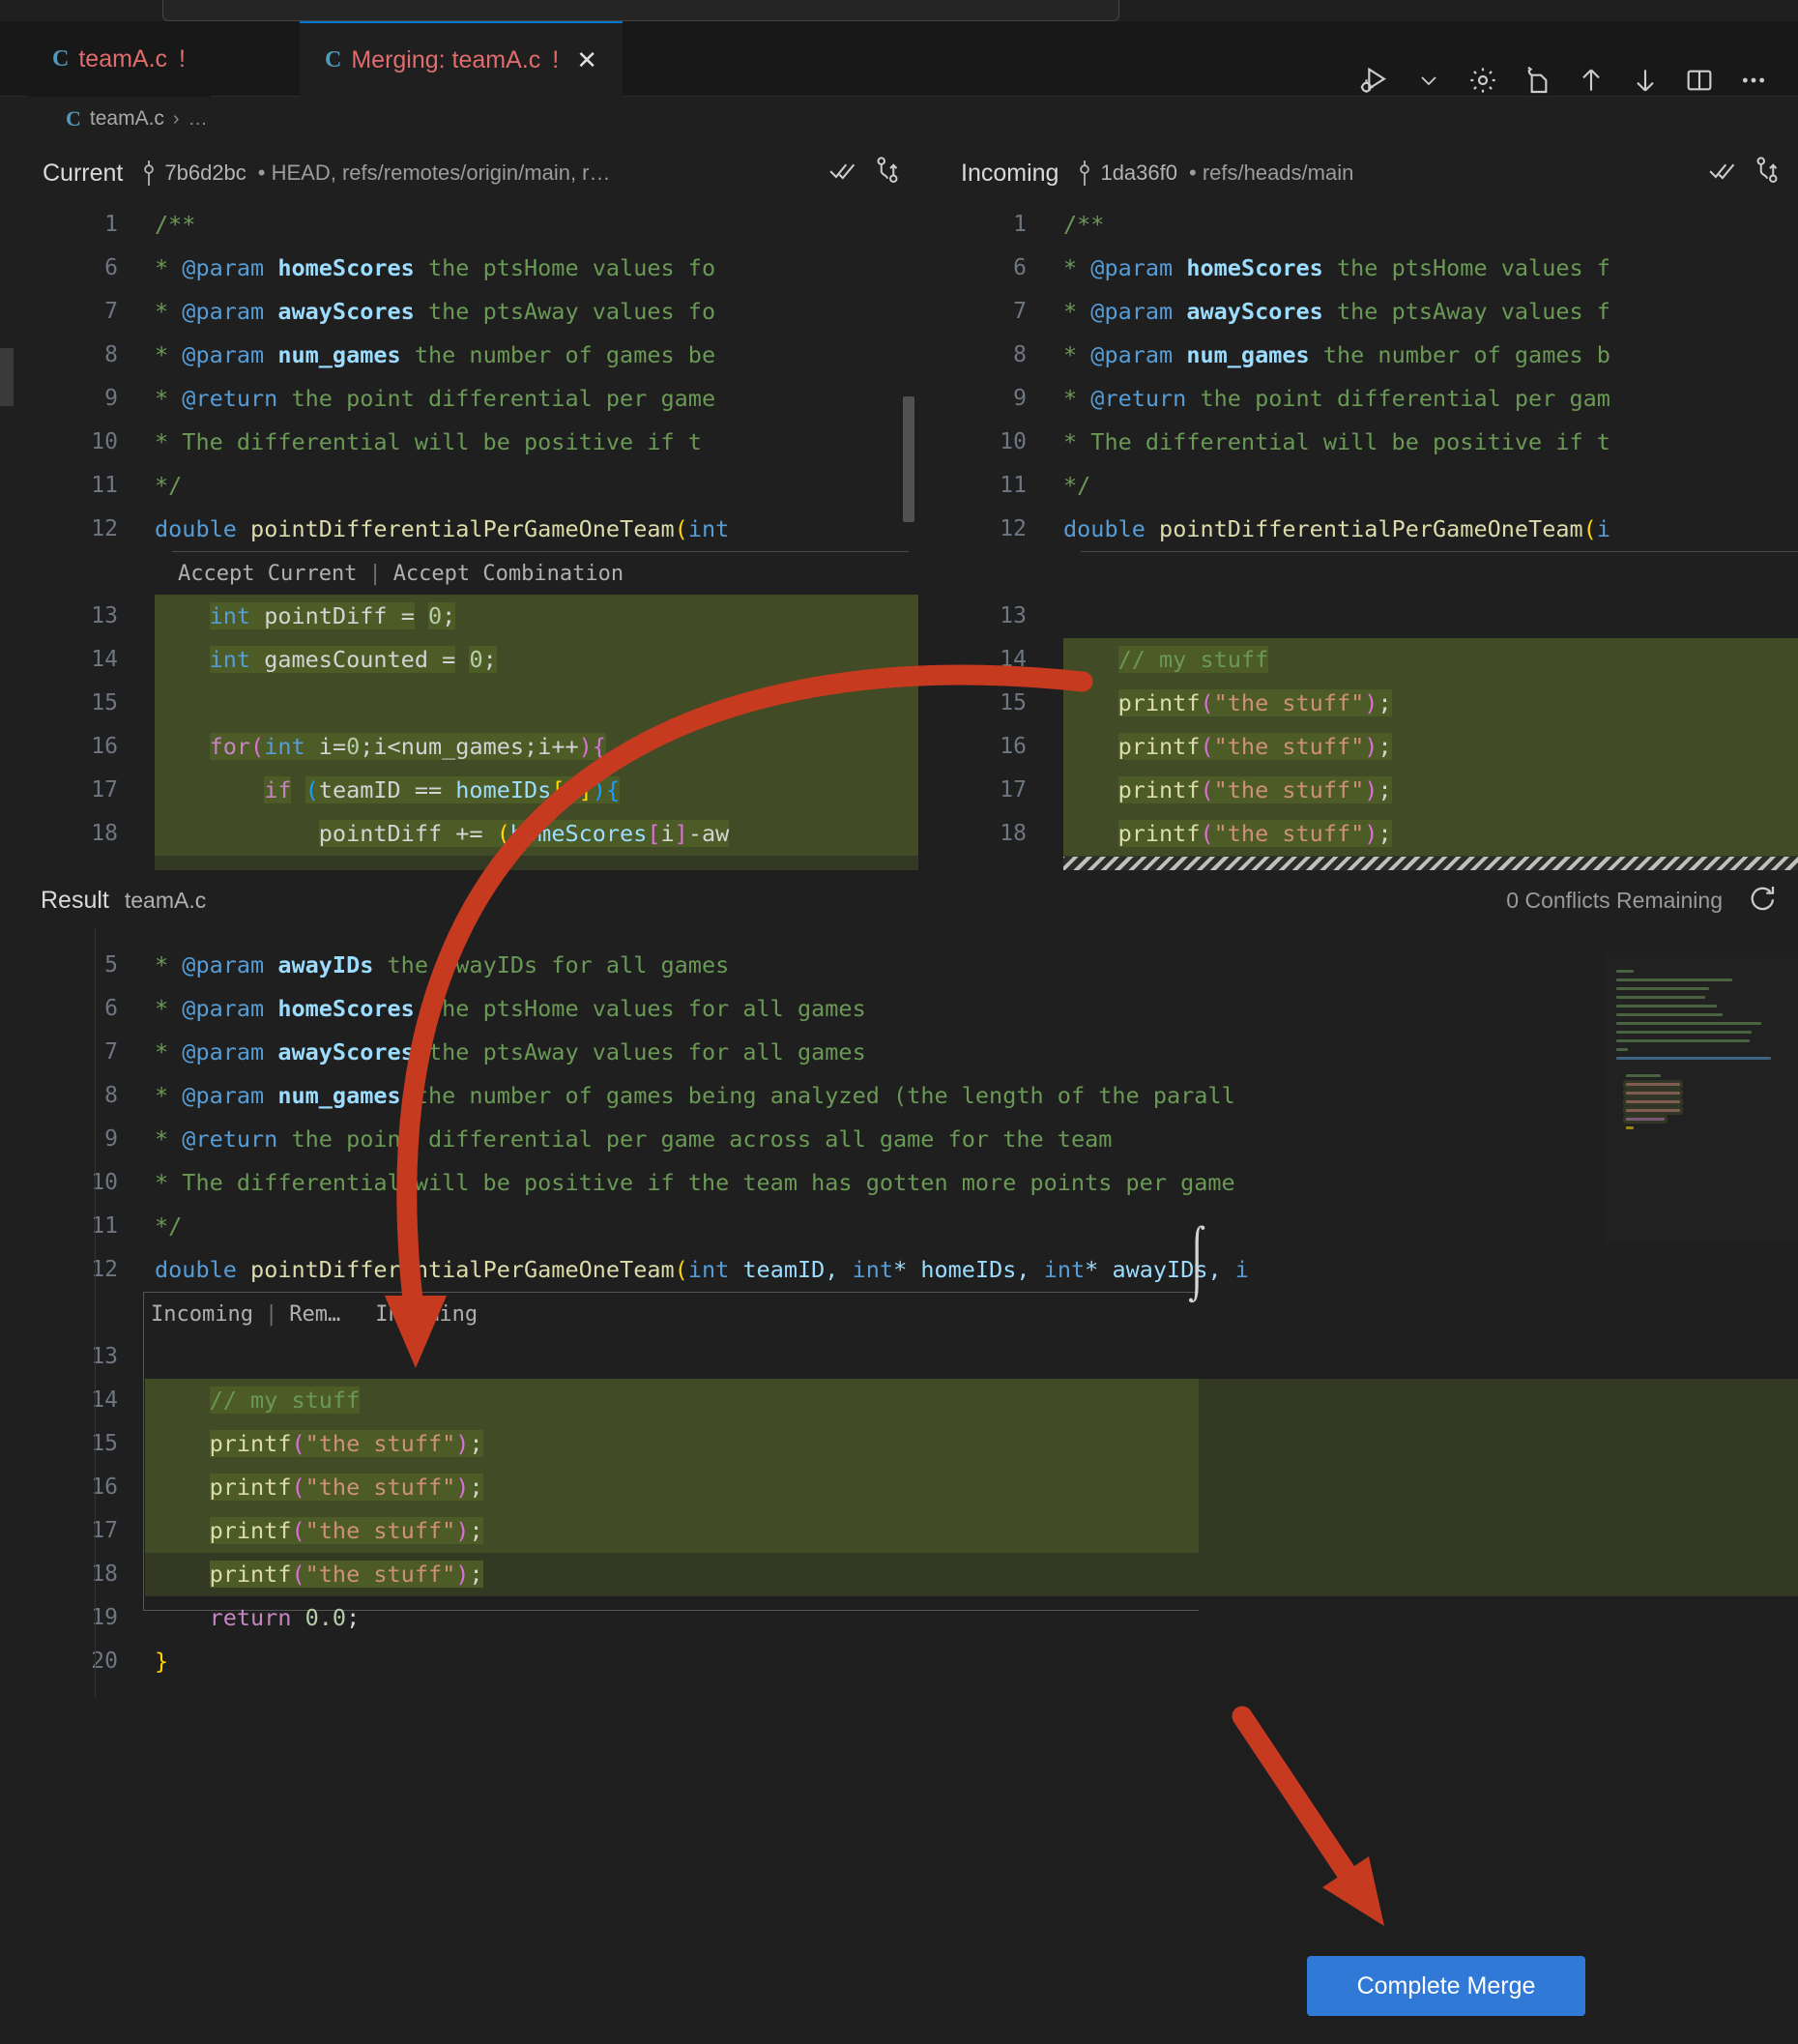  Describe the element at coordinates (640, 1008) in the screenshot. I see `code-token: the ptsHome values for all games` at that location.